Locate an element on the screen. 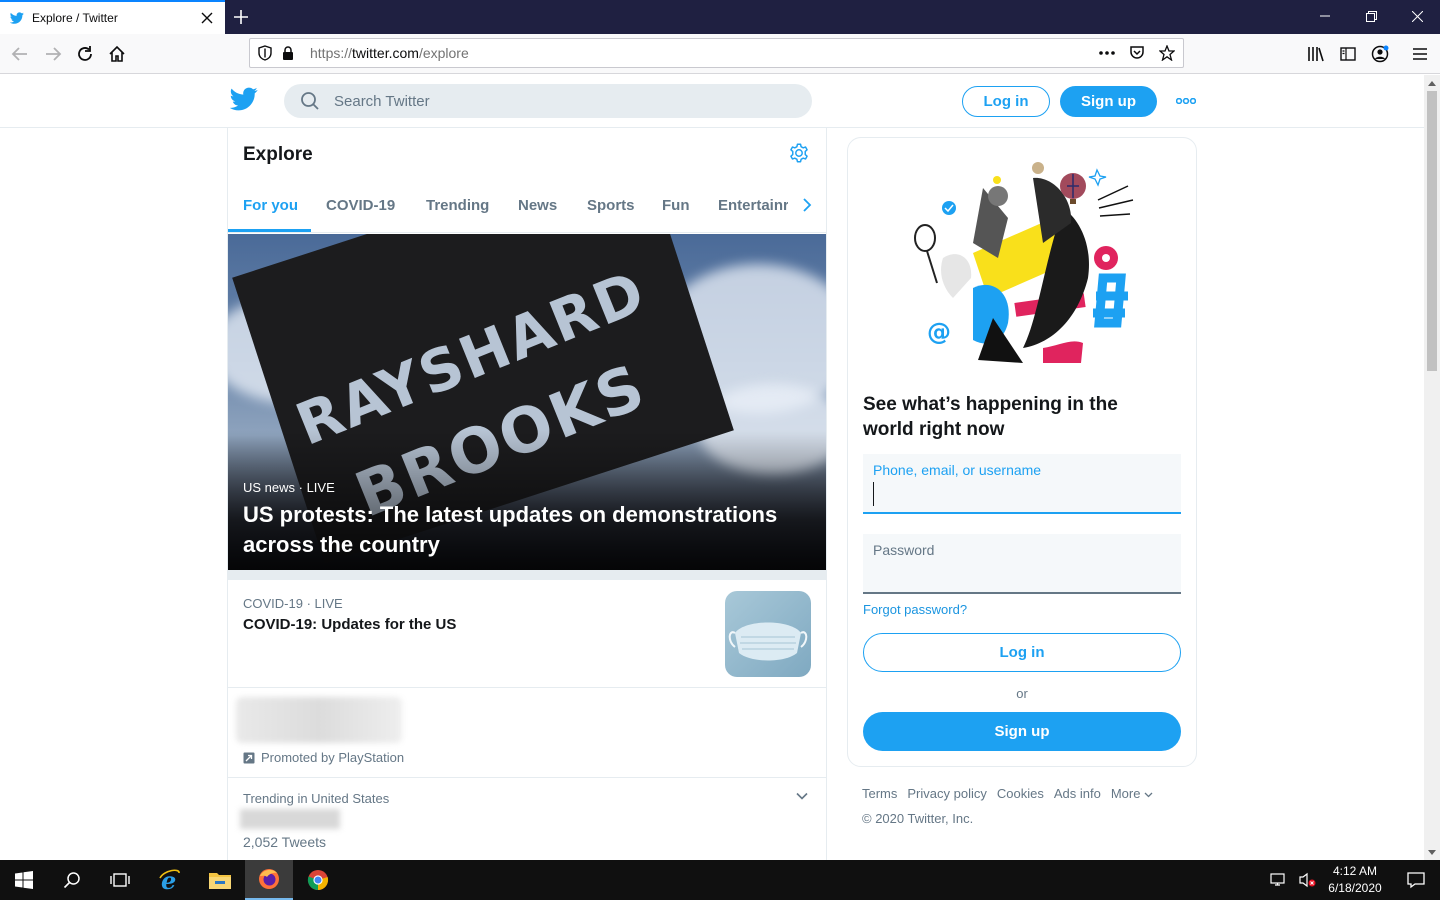 This screenshot has width=1440, height=900. trend-item: Trending in United States 2,052 Tweets is located at coordinates (527, 819).